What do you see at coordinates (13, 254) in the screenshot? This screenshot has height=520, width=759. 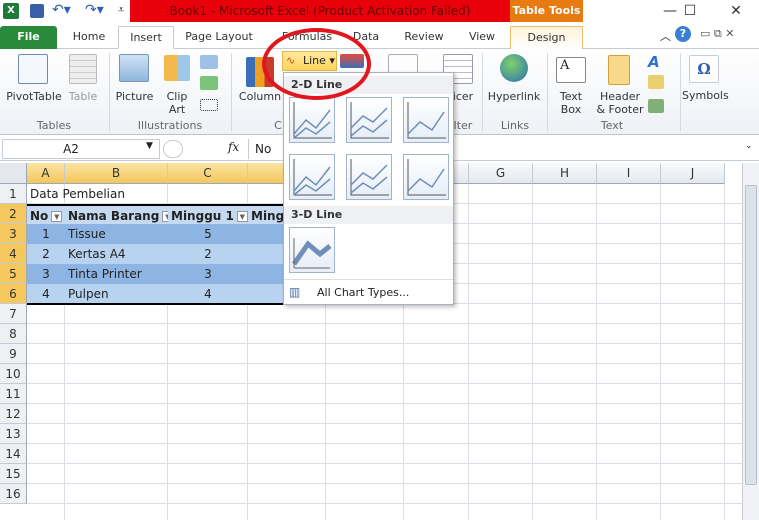 I see `row-header: 4` at bounding box center [13, 254].